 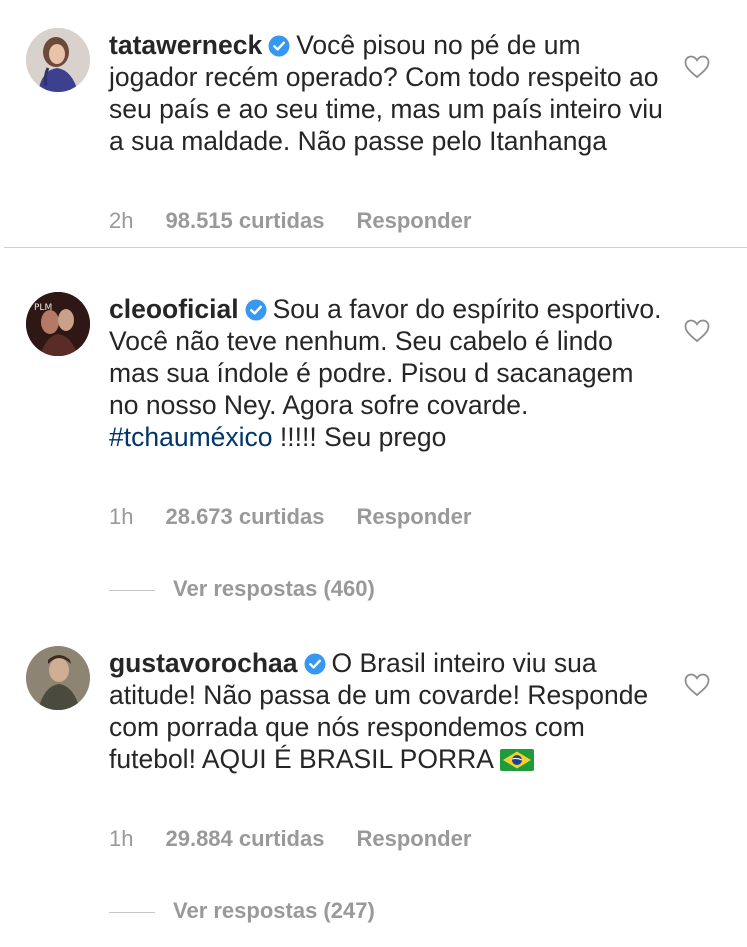 What do you see at coordinates (516, 758) in the screenshot?
I see `brazil-flag-icon` at bounding box center [516, 758].